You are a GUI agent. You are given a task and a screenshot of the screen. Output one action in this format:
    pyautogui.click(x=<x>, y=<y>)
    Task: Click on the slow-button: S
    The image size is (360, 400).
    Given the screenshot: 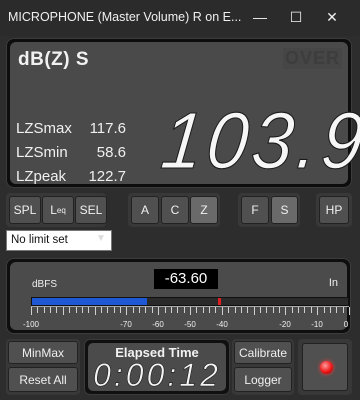 What is the action you would take?
    pyautogui.click(x=284, y=210)
    